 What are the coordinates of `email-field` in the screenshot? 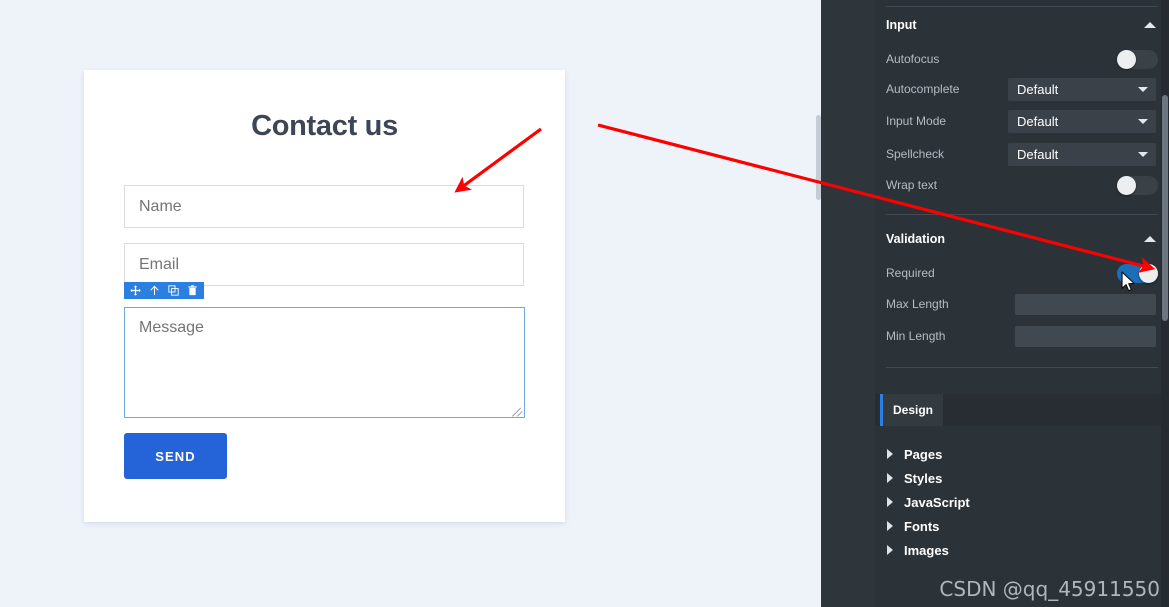 It's located at (324, 264).